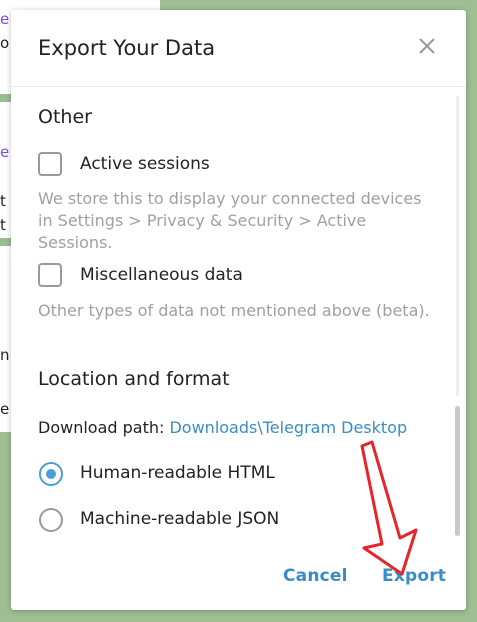  I want to click on download-path-link: Downloads\Telegram Desktop, so click(288, 427).